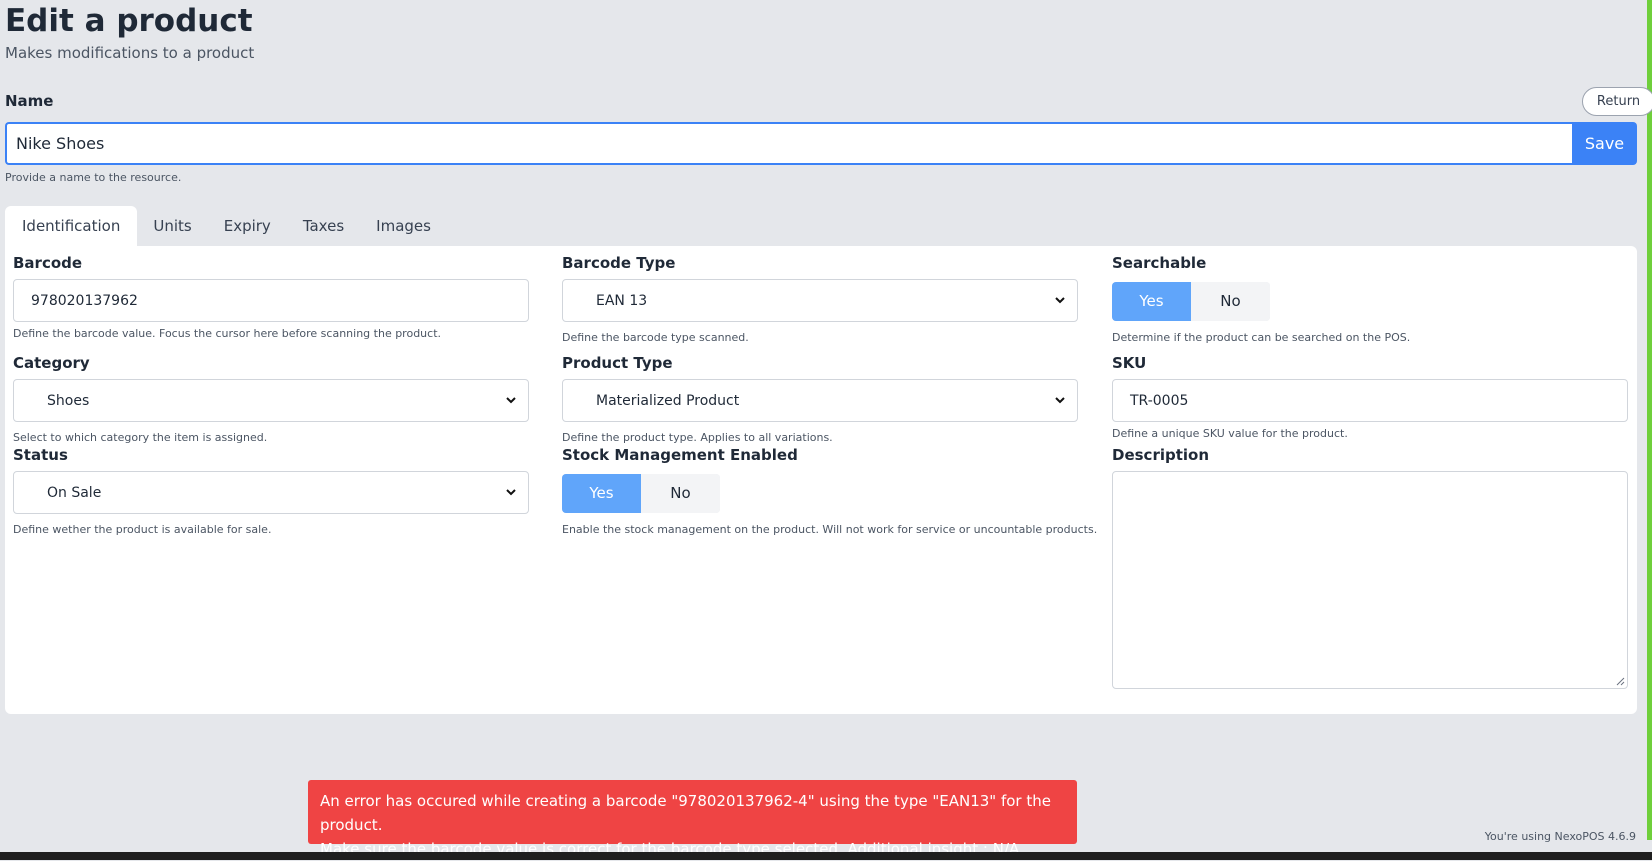 Image resolution: width=1652 pixels, height=861 pixels. I want to click on tab-images: Images, so click(403, 226).